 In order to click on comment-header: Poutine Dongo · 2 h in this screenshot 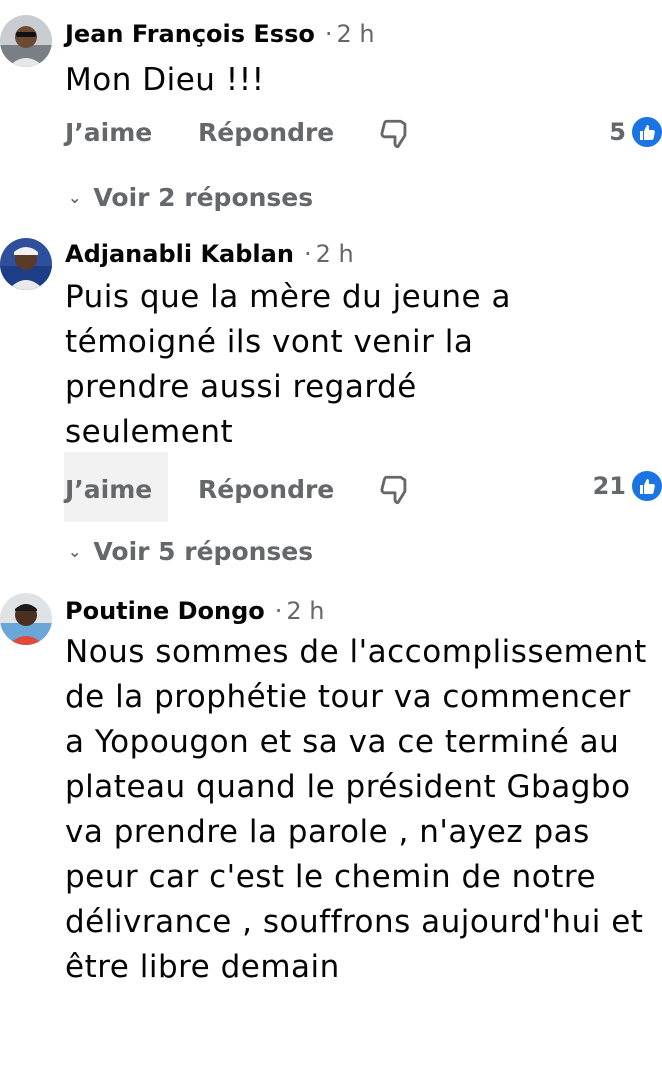, I will do `click(195, 611)`.